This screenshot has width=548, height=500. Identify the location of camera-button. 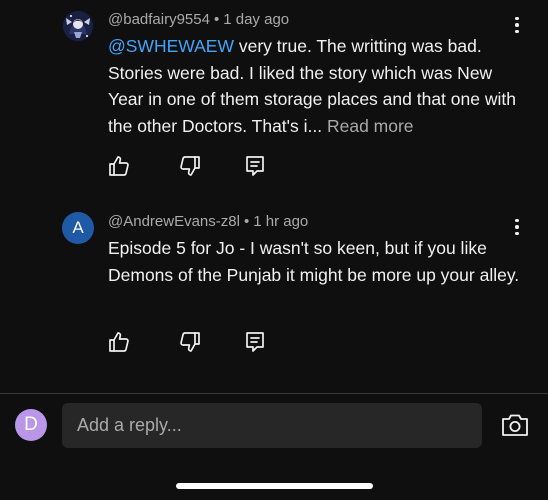
(515, 425).